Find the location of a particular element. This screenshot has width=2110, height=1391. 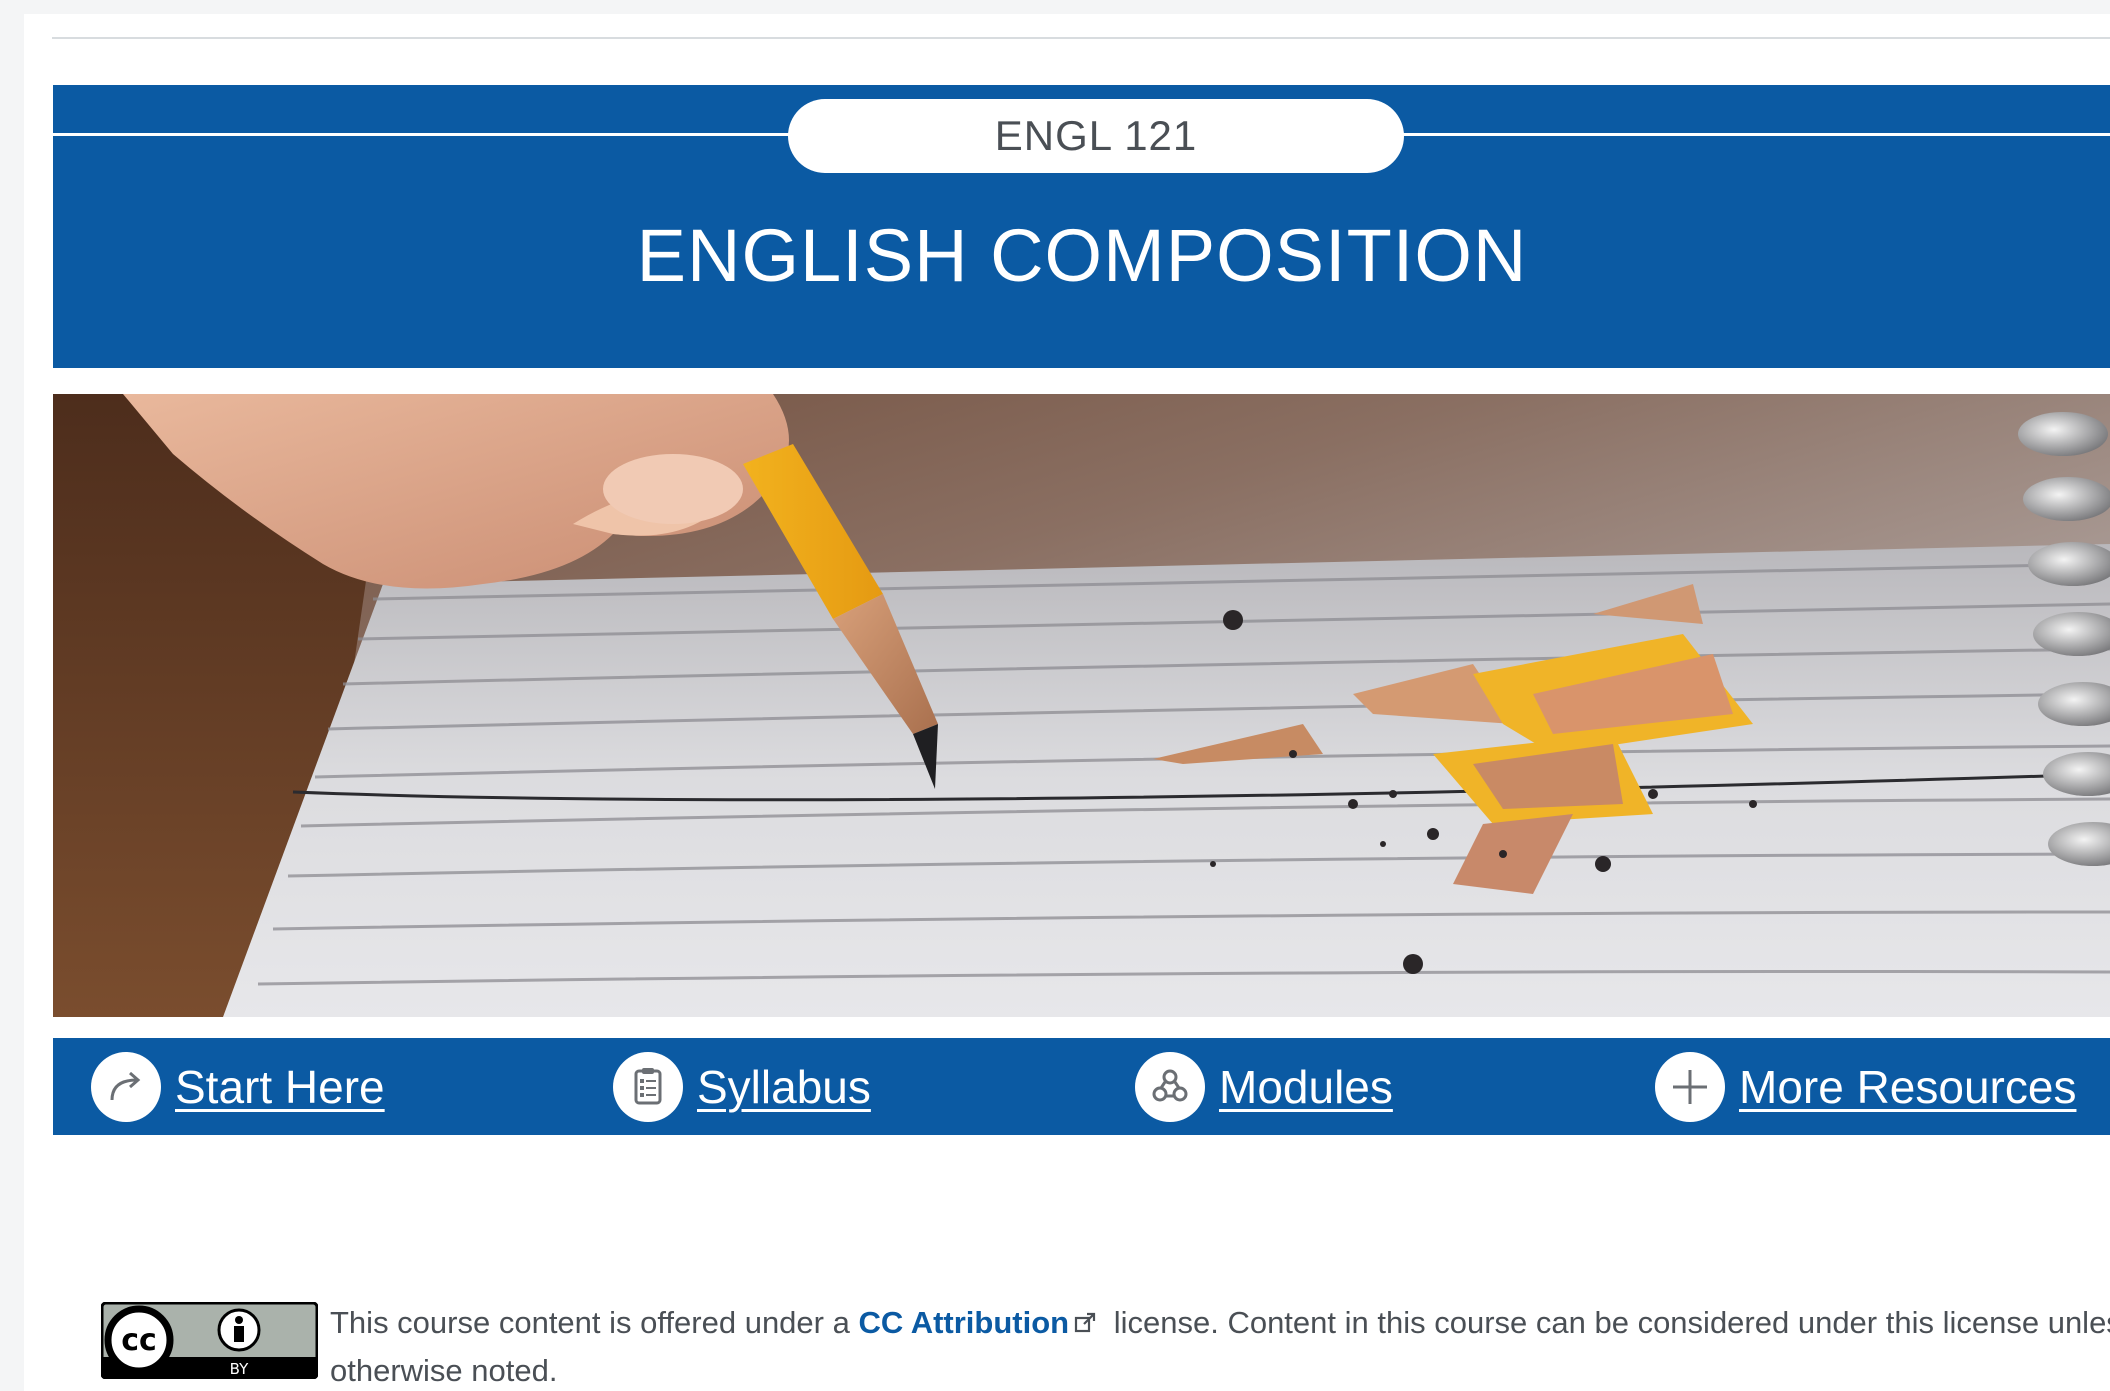

nav-syllabus: Syllabus is located at coordinates (742, 1086).